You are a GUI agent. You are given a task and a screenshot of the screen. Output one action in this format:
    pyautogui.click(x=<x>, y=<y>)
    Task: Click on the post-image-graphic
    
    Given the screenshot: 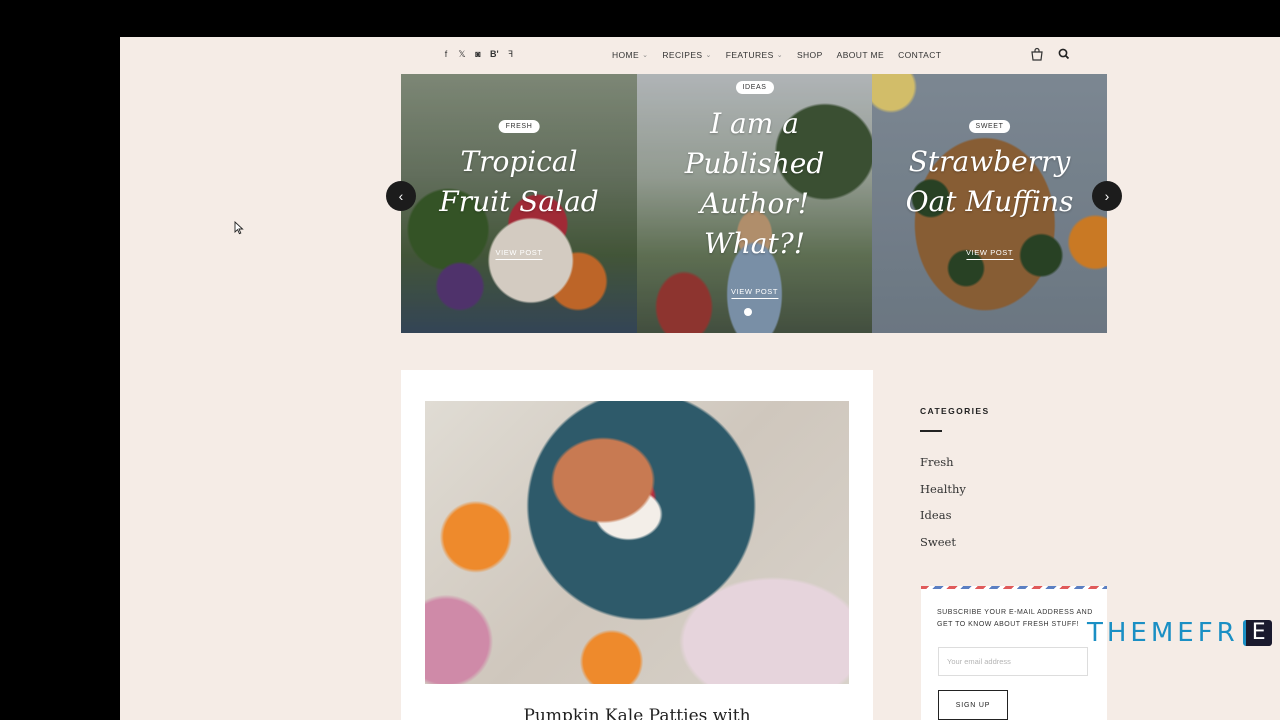 What is the action you would take?
    pyautogui.click(x=637, y=542)
    